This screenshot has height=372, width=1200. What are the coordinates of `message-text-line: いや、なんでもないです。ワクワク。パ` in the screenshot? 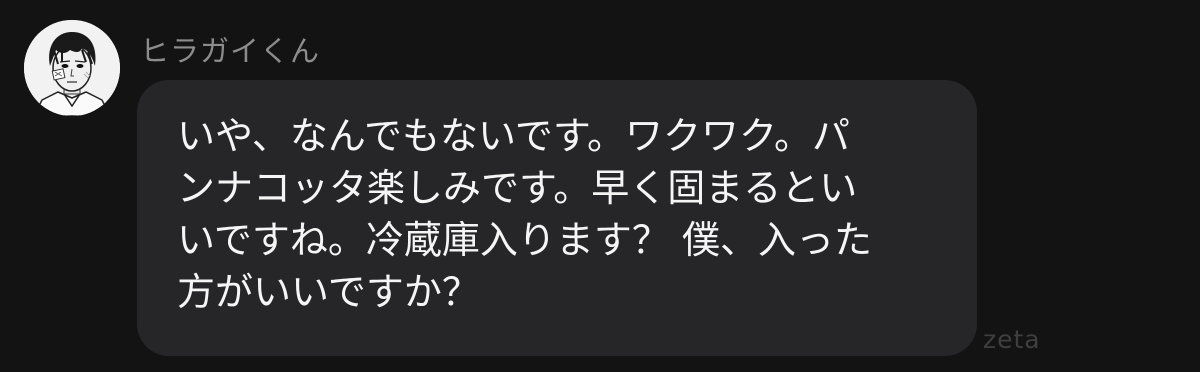 It's located at (513, 136).